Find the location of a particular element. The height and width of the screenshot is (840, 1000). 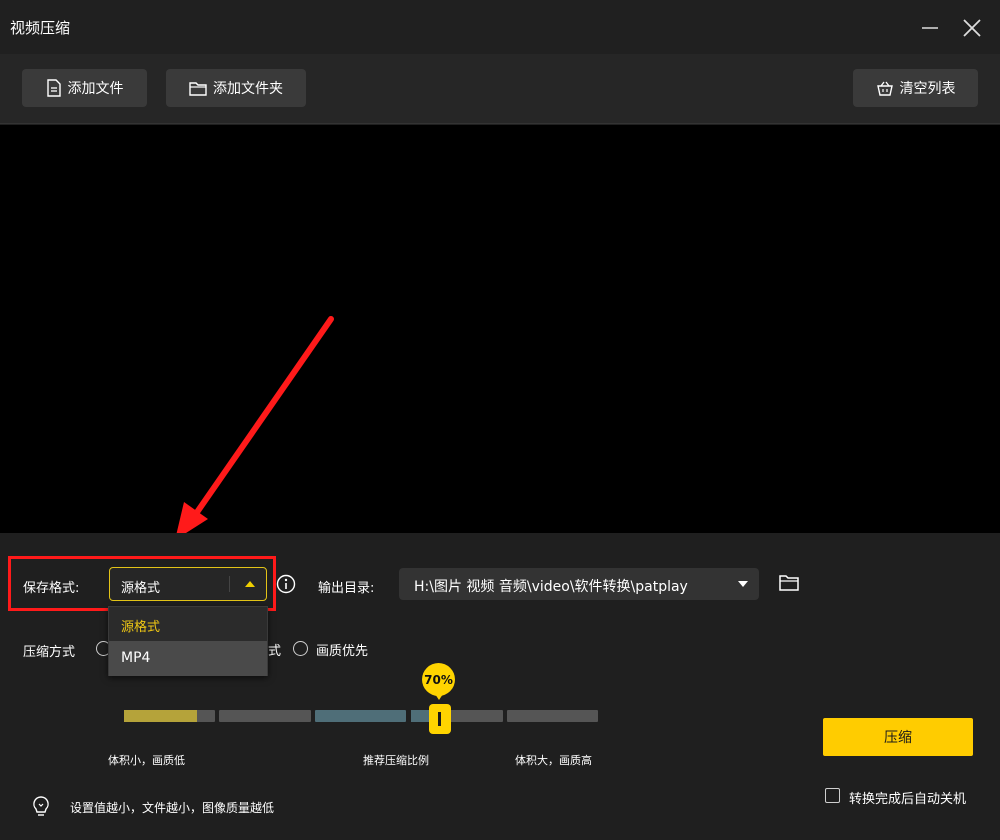

close-button is located at coordinates (972, 28).